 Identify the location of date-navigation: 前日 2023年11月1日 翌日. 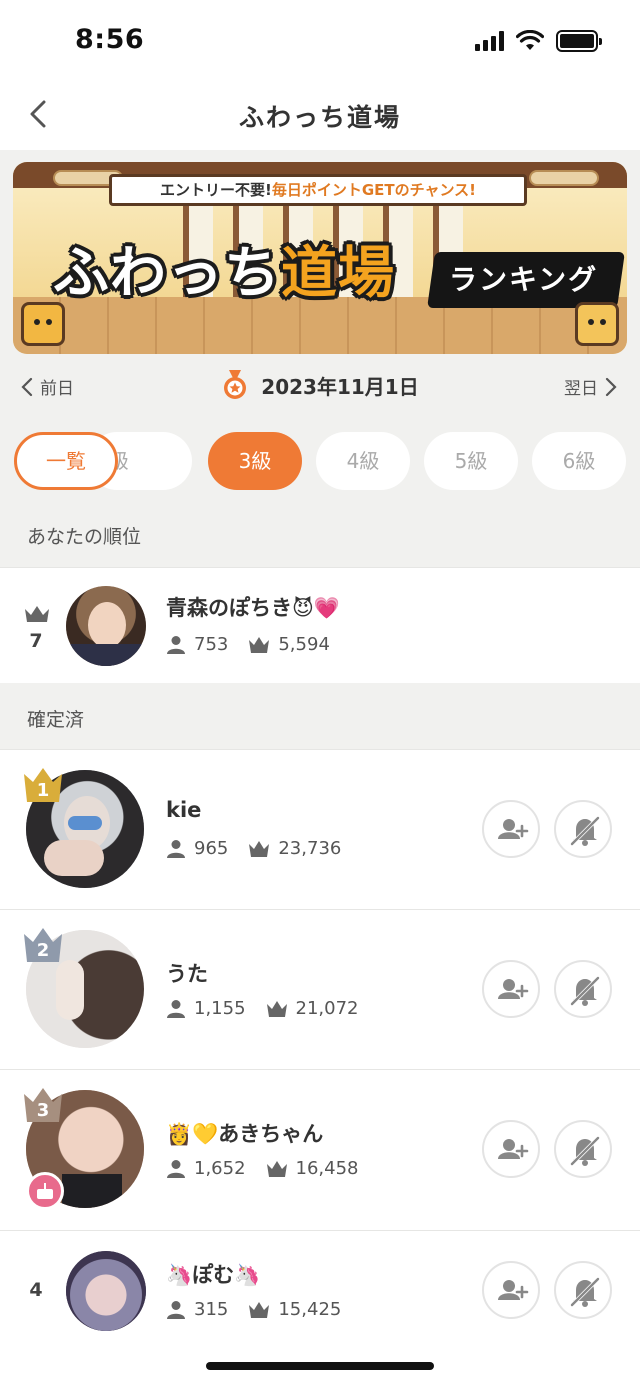
(320, 386).